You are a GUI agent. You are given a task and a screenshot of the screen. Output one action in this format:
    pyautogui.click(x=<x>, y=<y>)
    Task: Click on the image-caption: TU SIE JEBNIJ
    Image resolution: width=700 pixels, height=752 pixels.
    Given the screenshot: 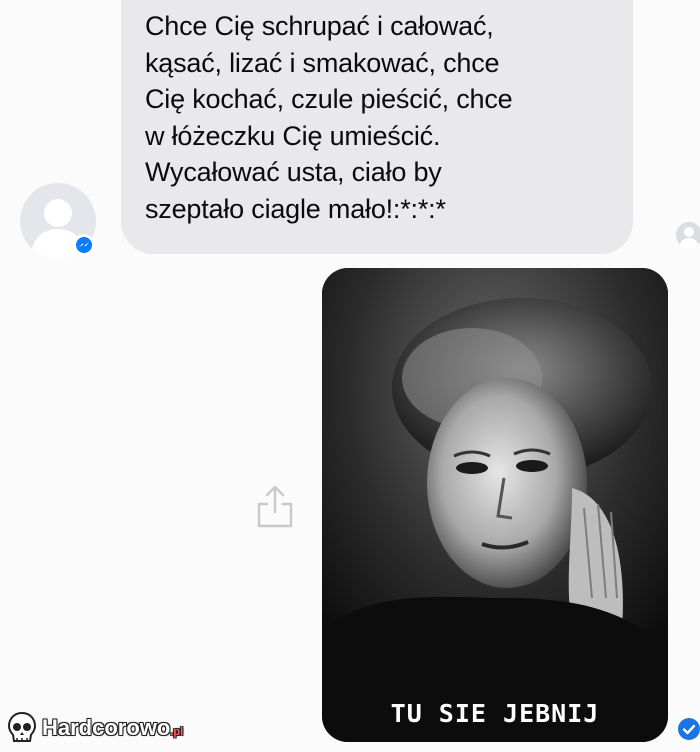 What is the action you would take?
    pyautogui.click(x=495, y=713)
    